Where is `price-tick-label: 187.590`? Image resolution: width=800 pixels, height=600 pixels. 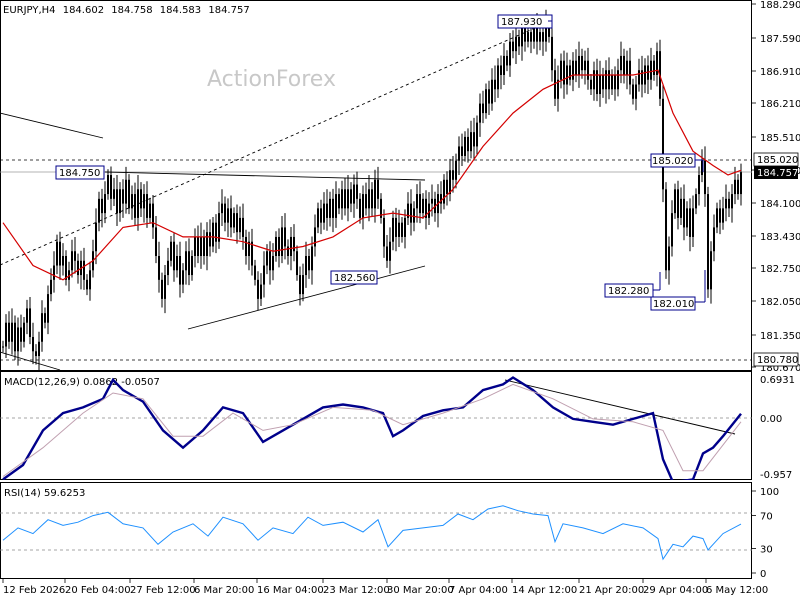 price-tick-label: 187.590 is located at coordinates (780, 39).